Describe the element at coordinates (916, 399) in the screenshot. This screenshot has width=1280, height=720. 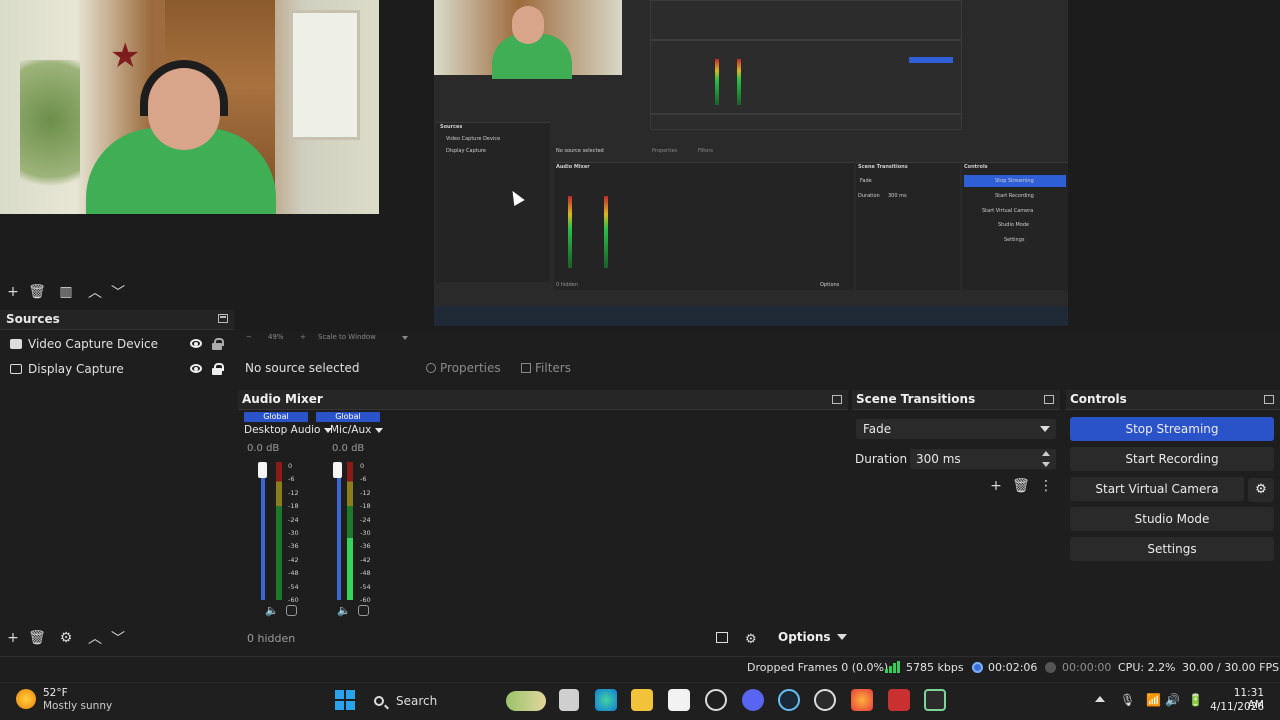
I see `scene-transitions-title: Scene Transitions` at that location.